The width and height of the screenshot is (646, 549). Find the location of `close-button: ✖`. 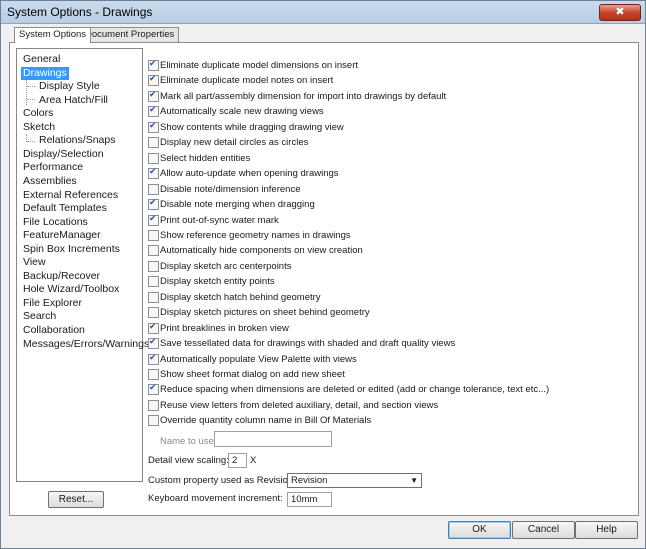

close-button: ✖ is located at coordinates (620, 12).